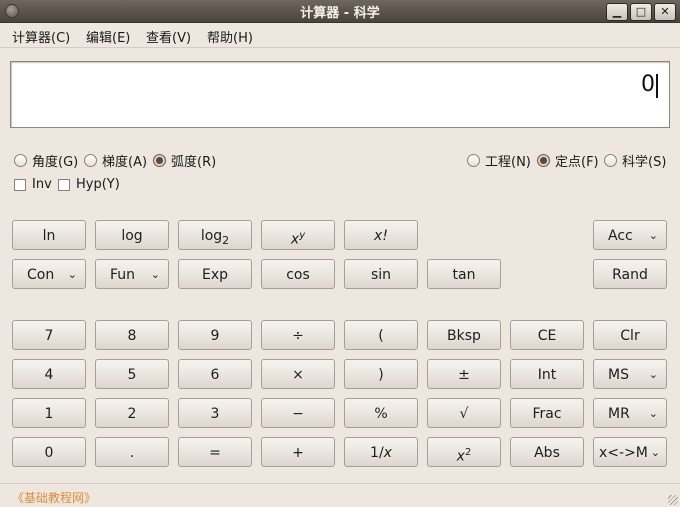  Describe the element at coordinates (298, 374) in the screenshot. I see `multiply-button: ×` at that location.